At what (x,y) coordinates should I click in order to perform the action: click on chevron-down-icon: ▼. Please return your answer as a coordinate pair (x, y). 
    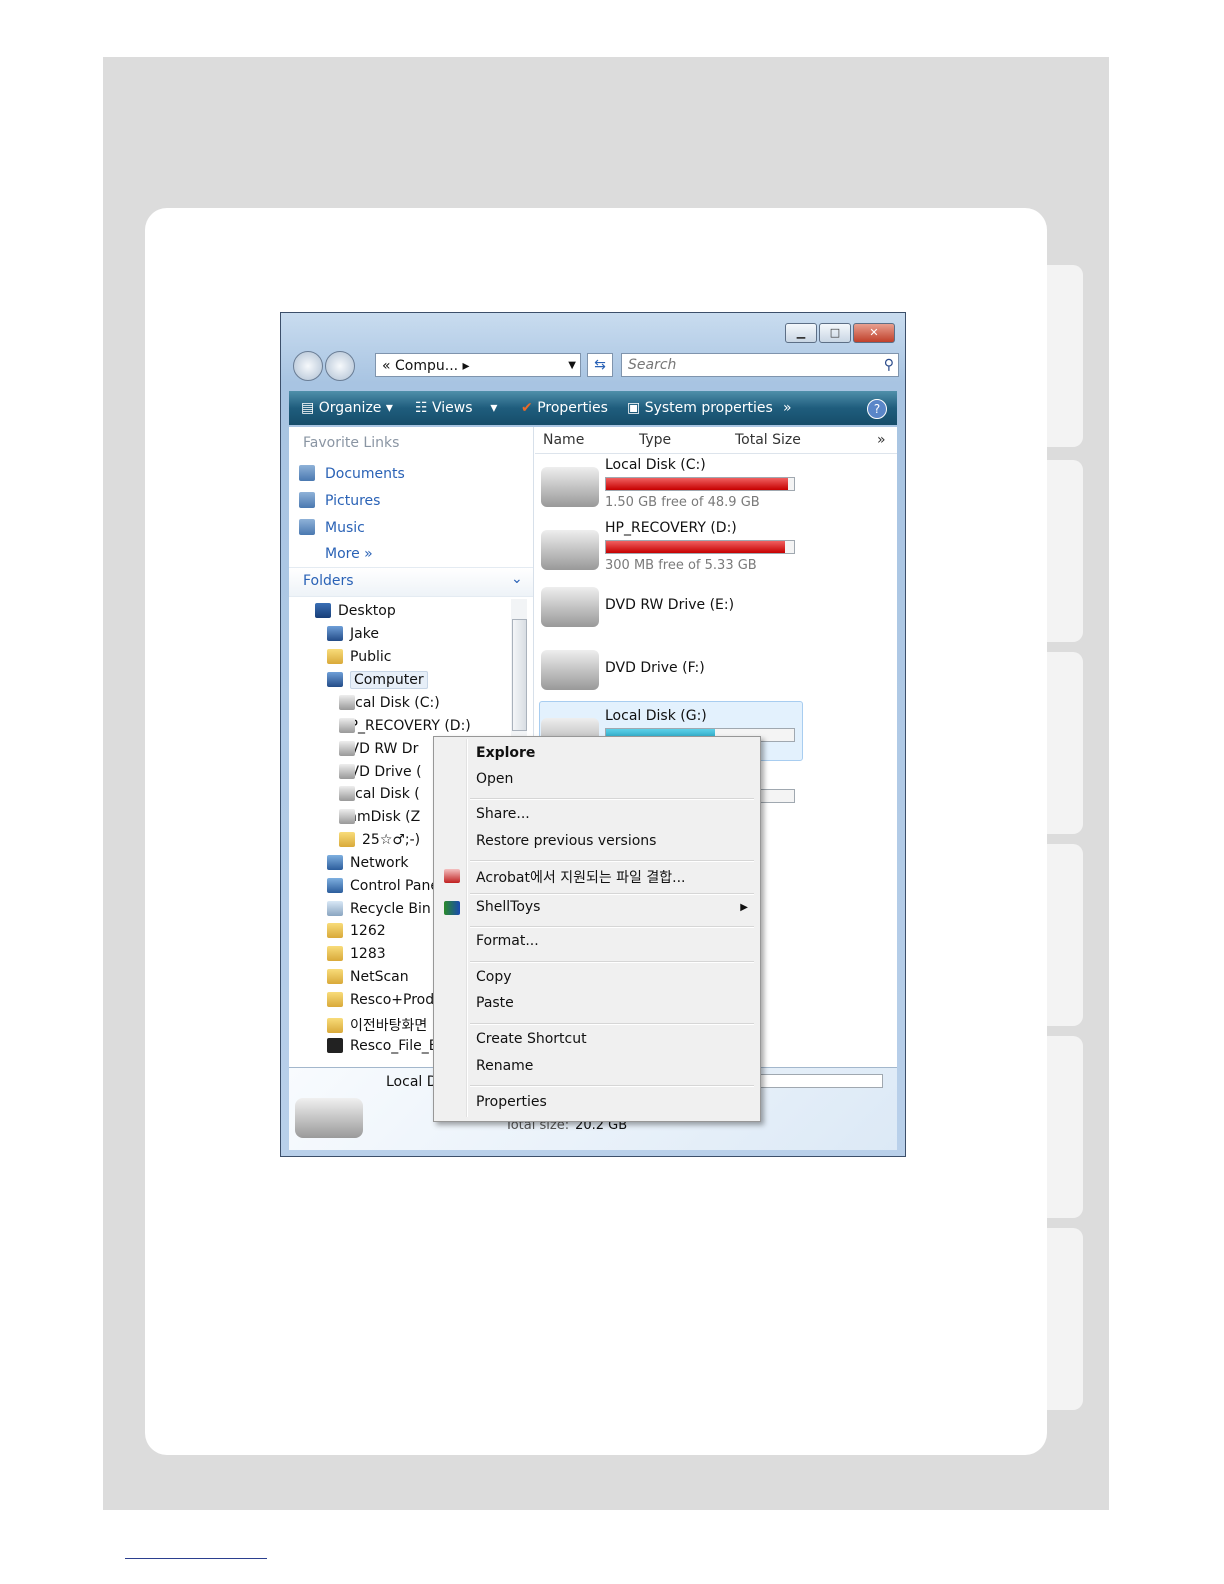
    Looking at the image, I should click on (572, 366).